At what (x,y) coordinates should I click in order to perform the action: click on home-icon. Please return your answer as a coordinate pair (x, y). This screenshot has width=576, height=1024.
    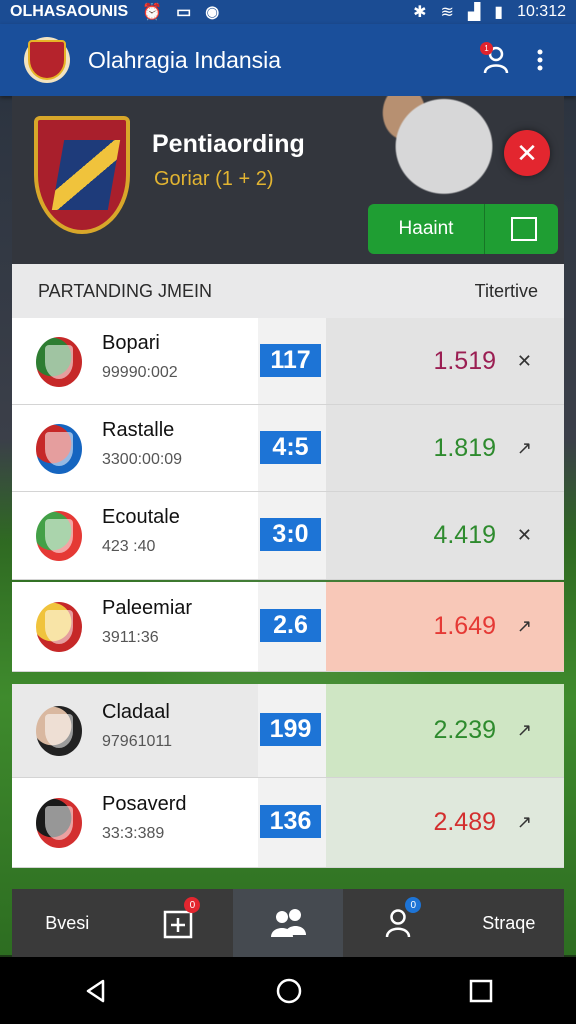
    Looking at the image, I should click on (289, 991).